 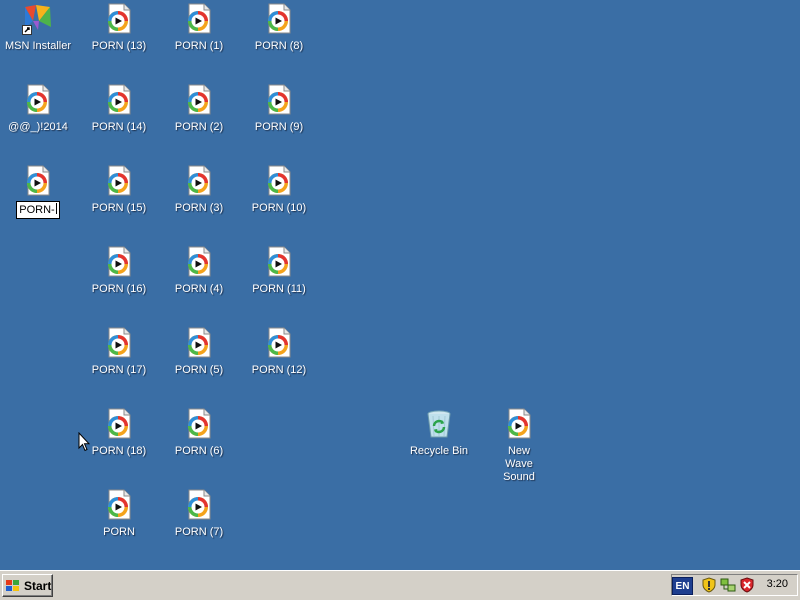 I want to click on desktop-icon-label: Recycle Bin, so click(x=439, y=451).